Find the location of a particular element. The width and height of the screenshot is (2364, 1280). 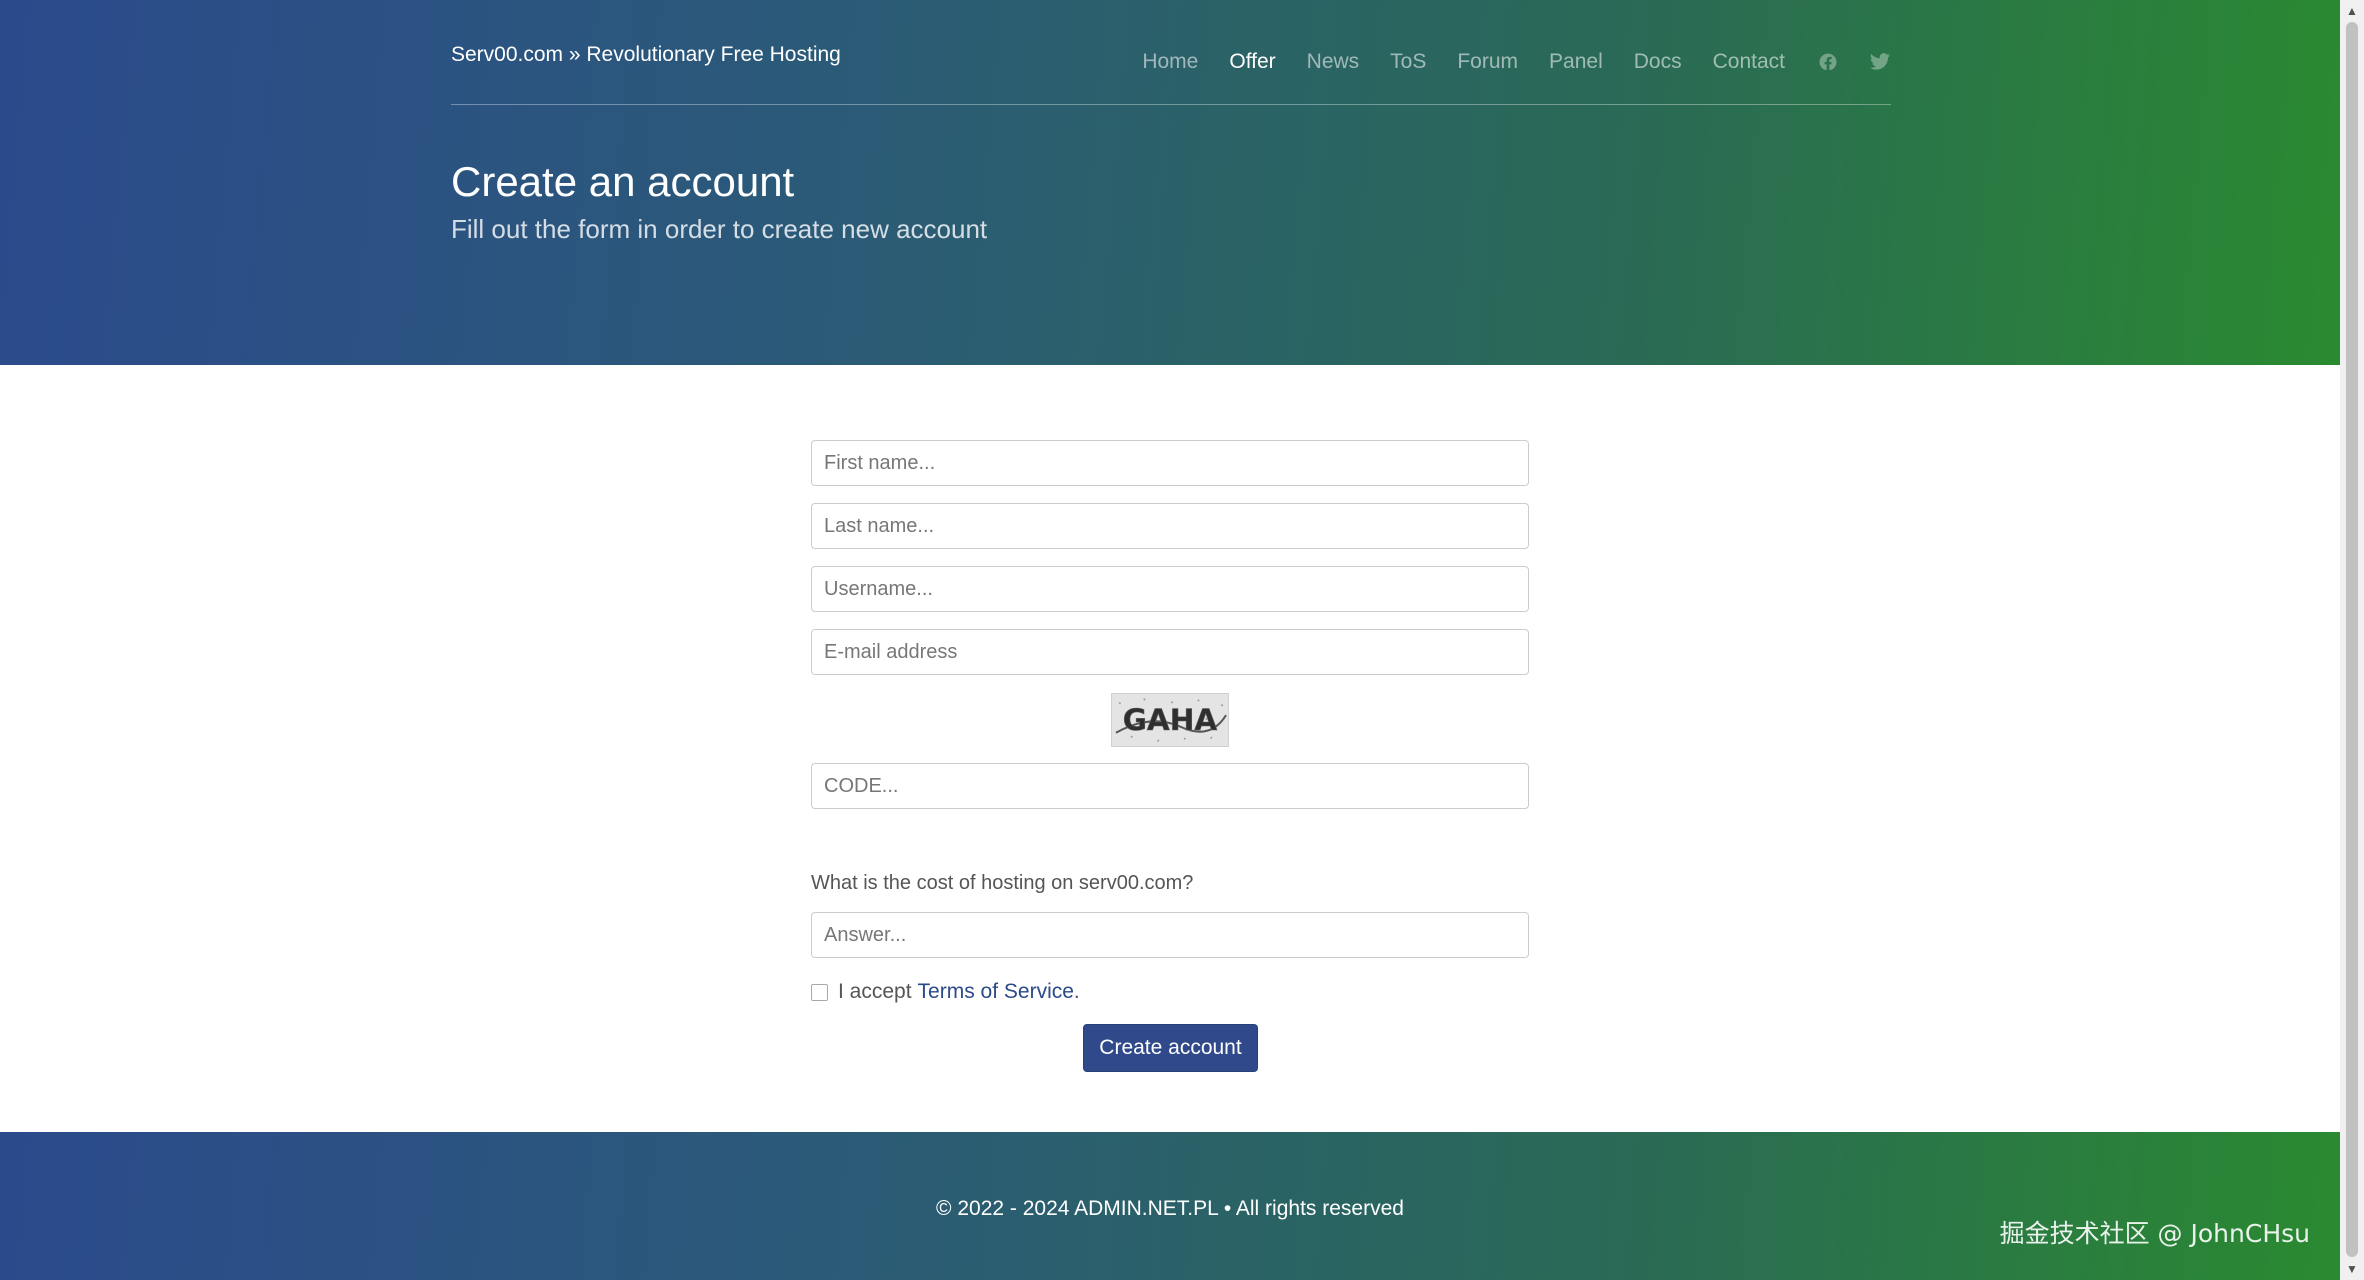

answer-input is located at coordinates (1170, 935).